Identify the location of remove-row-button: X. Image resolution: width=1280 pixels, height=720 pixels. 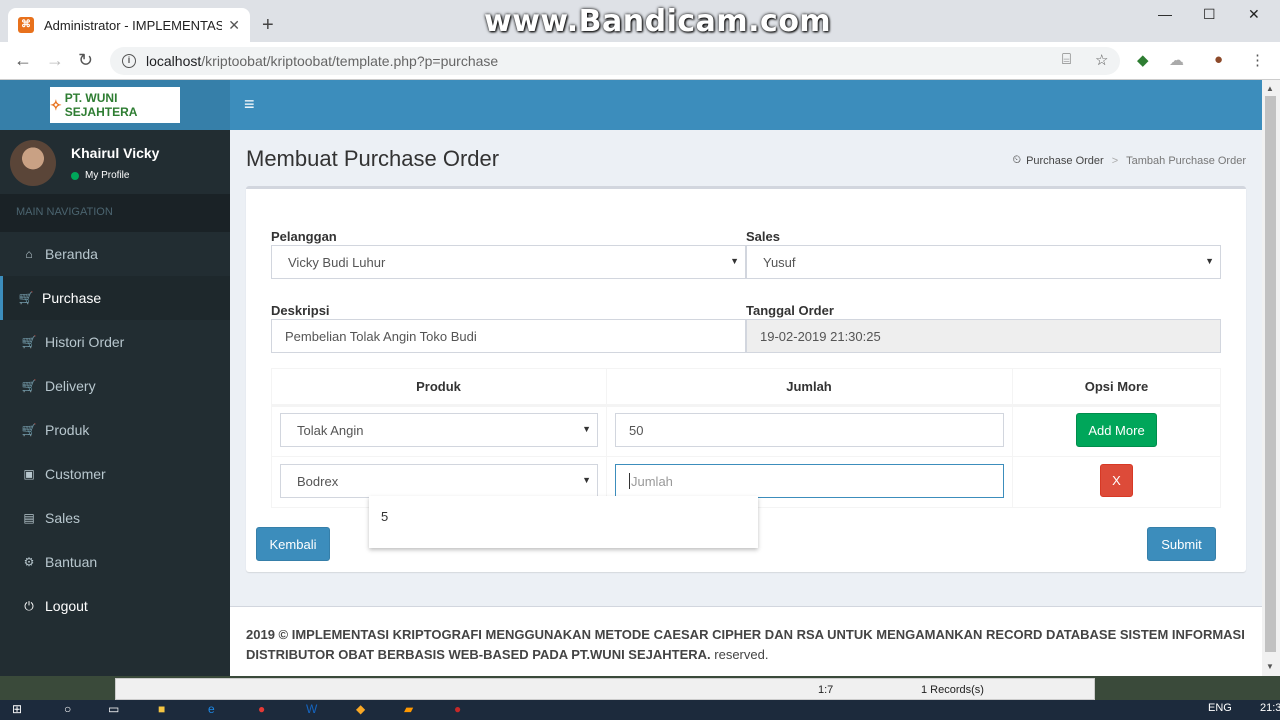
(1116, 480).